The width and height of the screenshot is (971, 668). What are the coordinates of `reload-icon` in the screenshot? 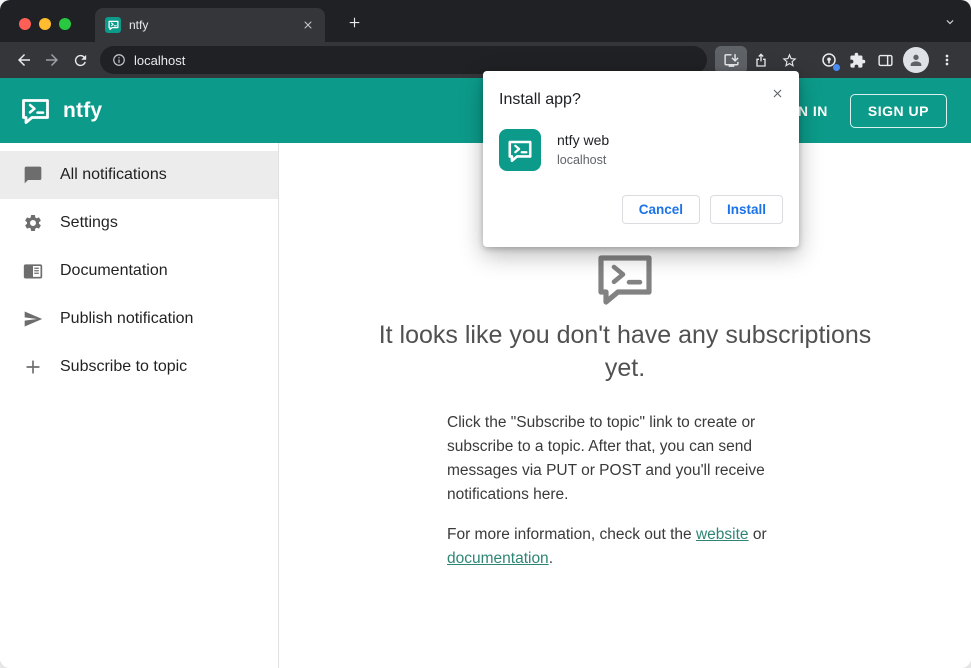 It's located at (80, 60).